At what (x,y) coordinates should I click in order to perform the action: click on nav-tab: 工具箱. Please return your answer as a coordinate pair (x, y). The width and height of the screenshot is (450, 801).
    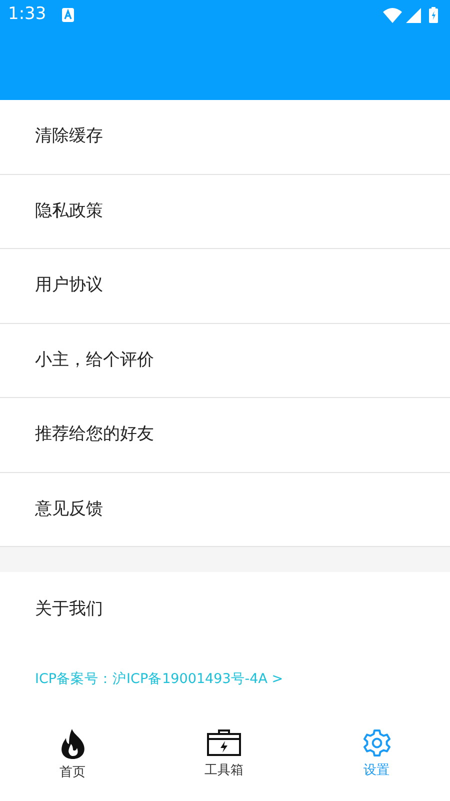
    Looking at the image, I should click on (224, 756).